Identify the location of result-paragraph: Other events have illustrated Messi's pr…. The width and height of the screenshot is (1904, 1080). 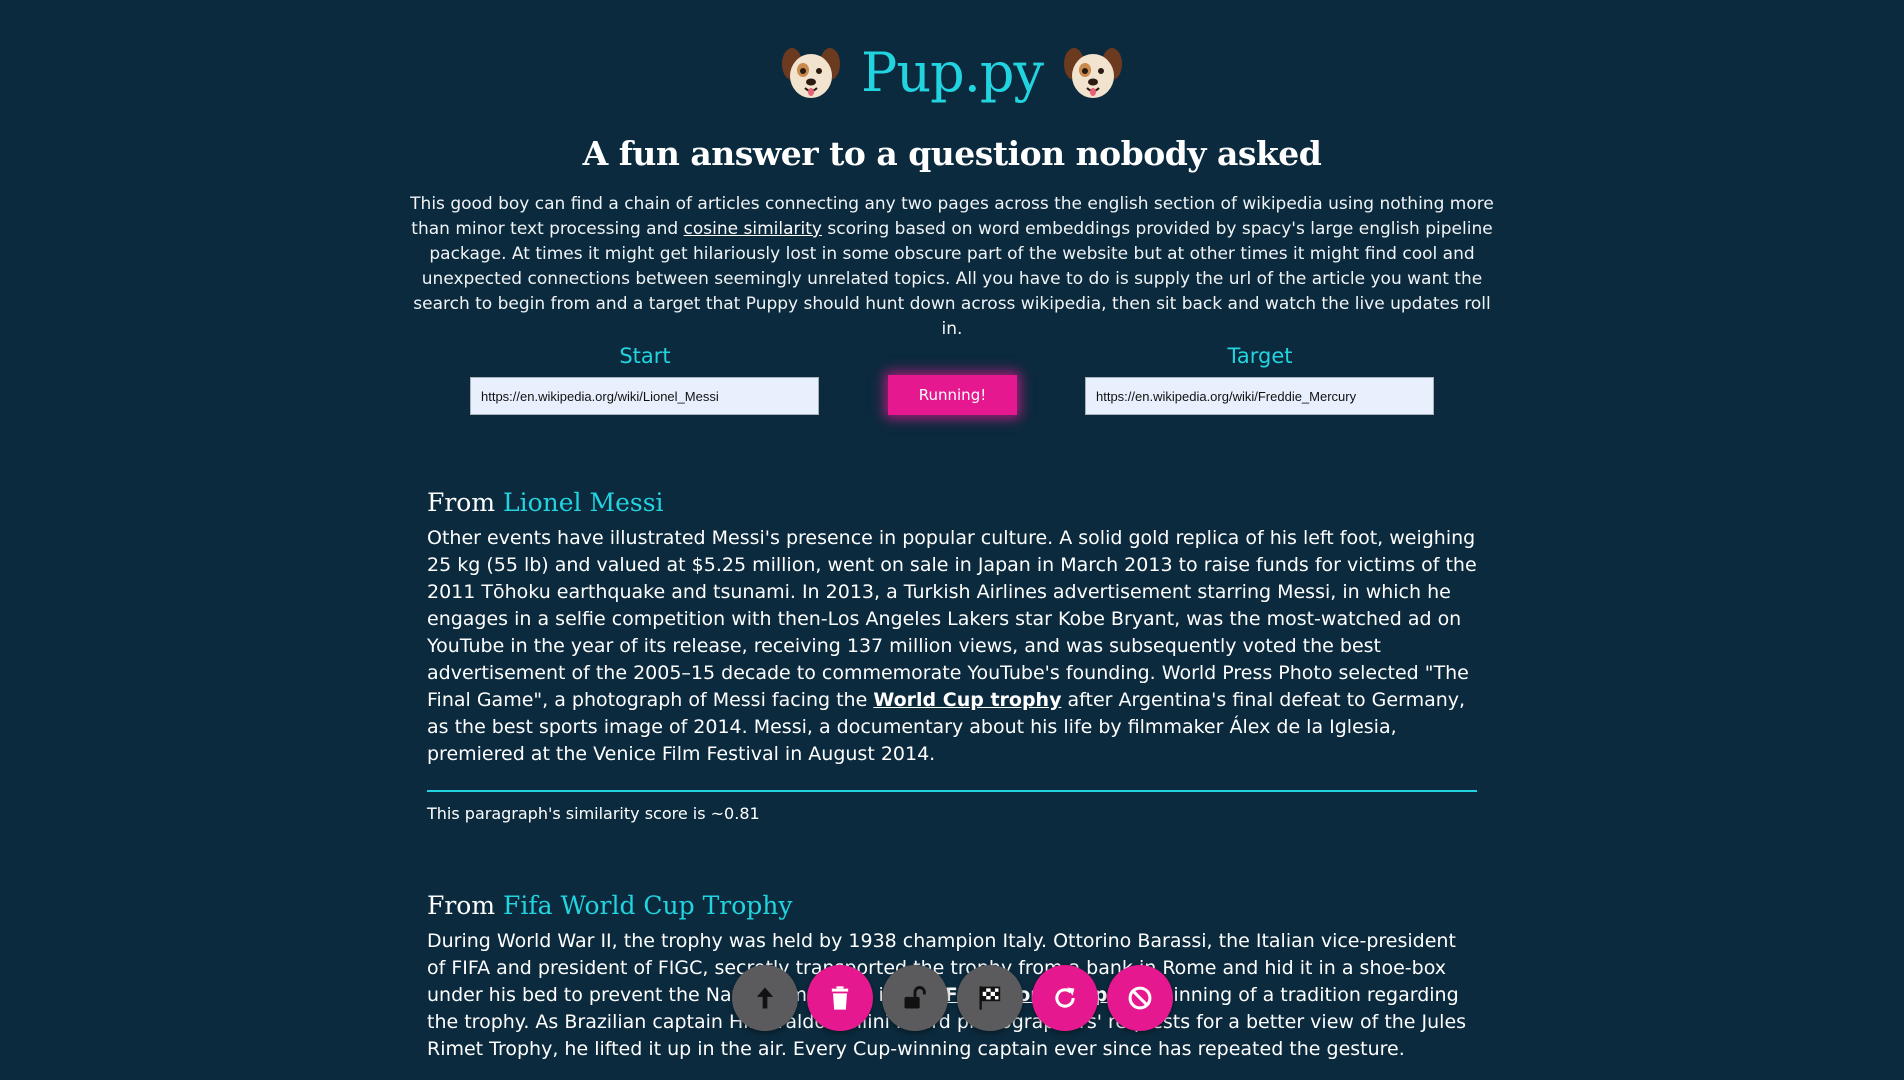
(952, 646).